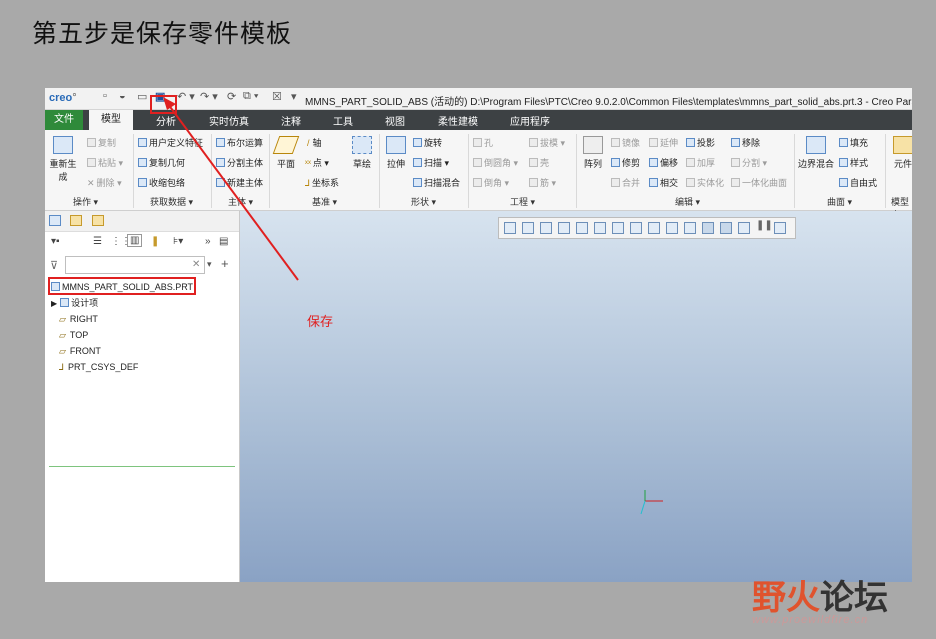 This screenshot has height=639, width=936. What do you see at coordinates (277, 96) in the screenshot?
I see `close-window-icon: ☒` at bounding box center [277, 96].